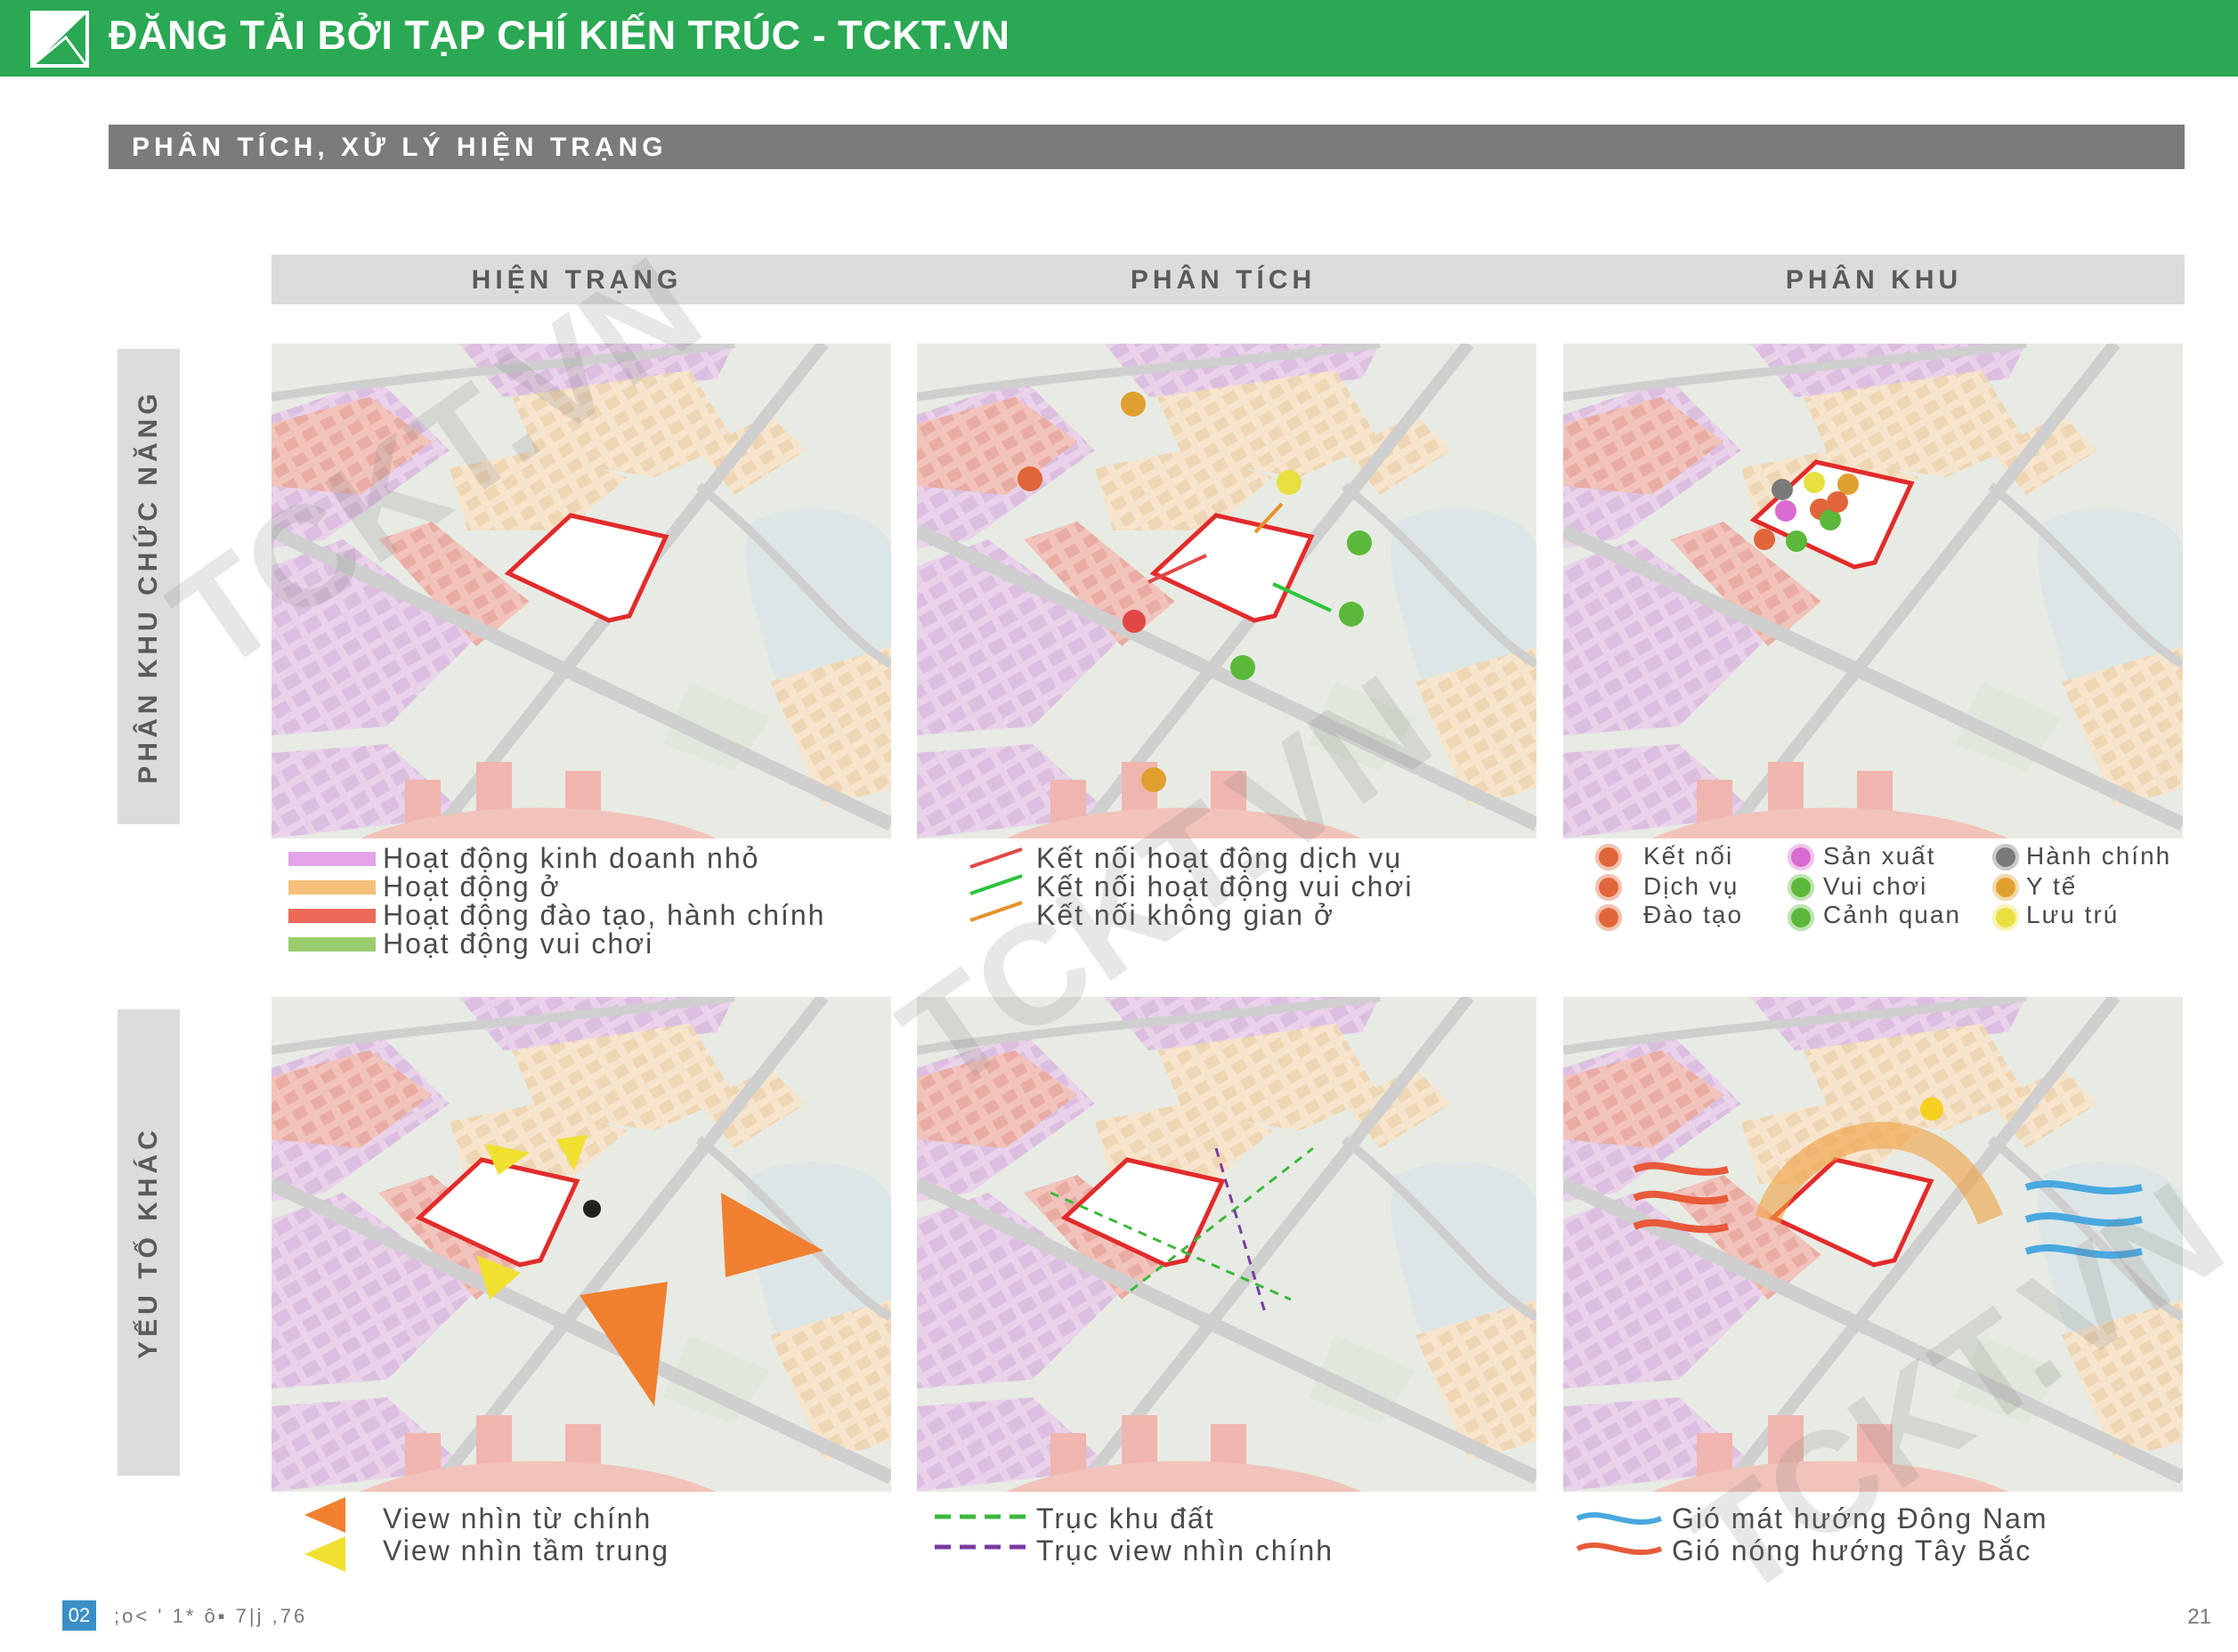 The width and height of the screenshot is (2238, 1652). What do you see at coordinates (2199, 1617) in the screenshot?
I see `page-number: 21` at bounding box center [2199, 1617].